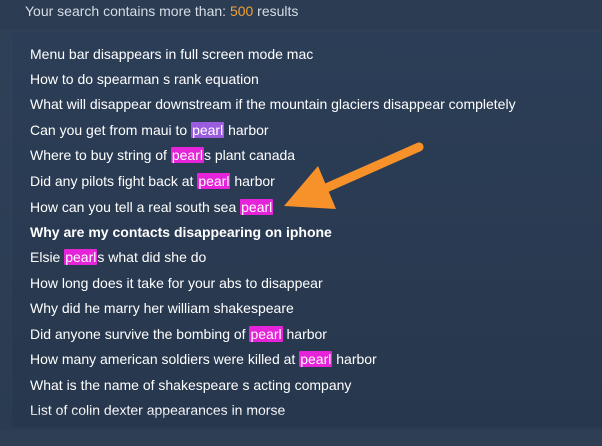 The width and height of the screenshot is (602, 446). I want to click on footer-strip, so click(301, 438).